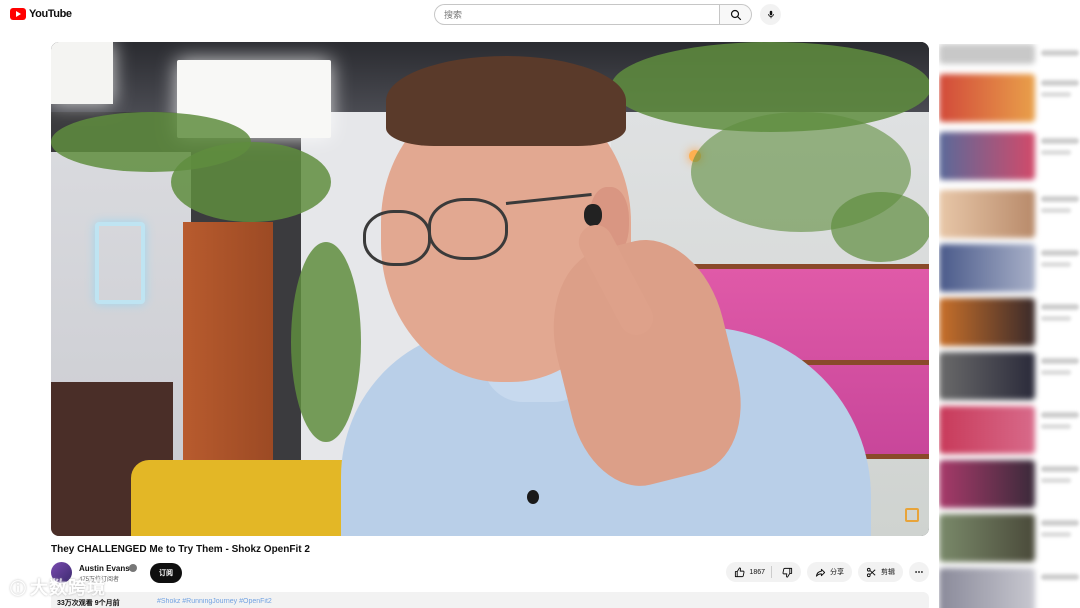 This screenshot has height=608, width=1080. I want to click on player-overlay-icon, so click(912, 515).